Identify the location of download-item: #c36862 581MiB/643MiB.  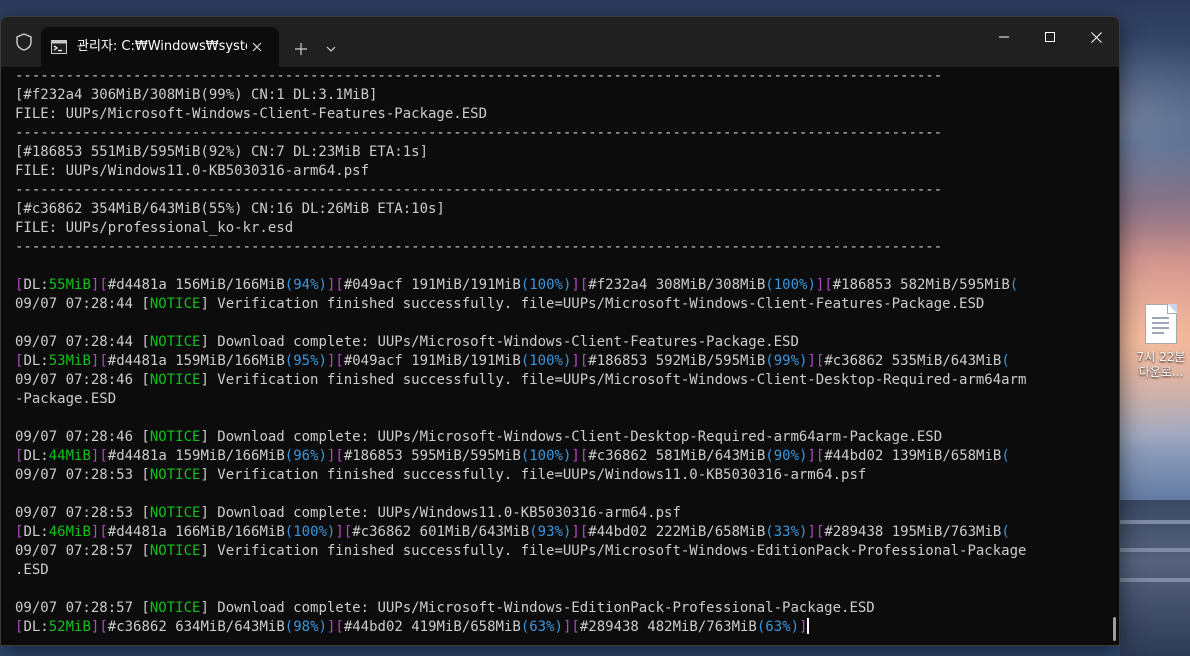
(677, 456).